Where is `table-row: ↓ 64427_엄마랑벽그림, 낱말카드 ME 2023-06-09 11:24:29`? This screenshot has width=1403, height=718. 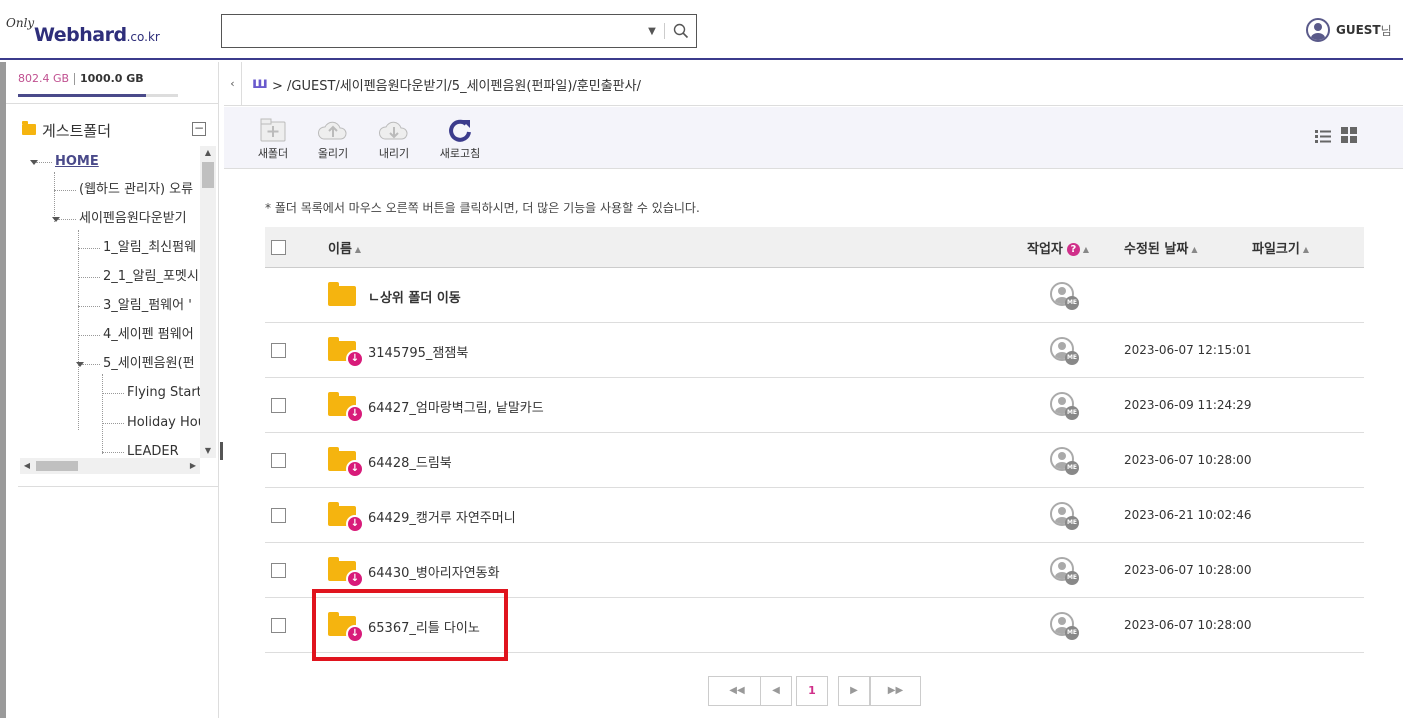
table-row: ↓ 64427_엄마랑벽그림, 낱말카드 ME 2023-06-09 11:24:29 is located at coordinates (814, 405).